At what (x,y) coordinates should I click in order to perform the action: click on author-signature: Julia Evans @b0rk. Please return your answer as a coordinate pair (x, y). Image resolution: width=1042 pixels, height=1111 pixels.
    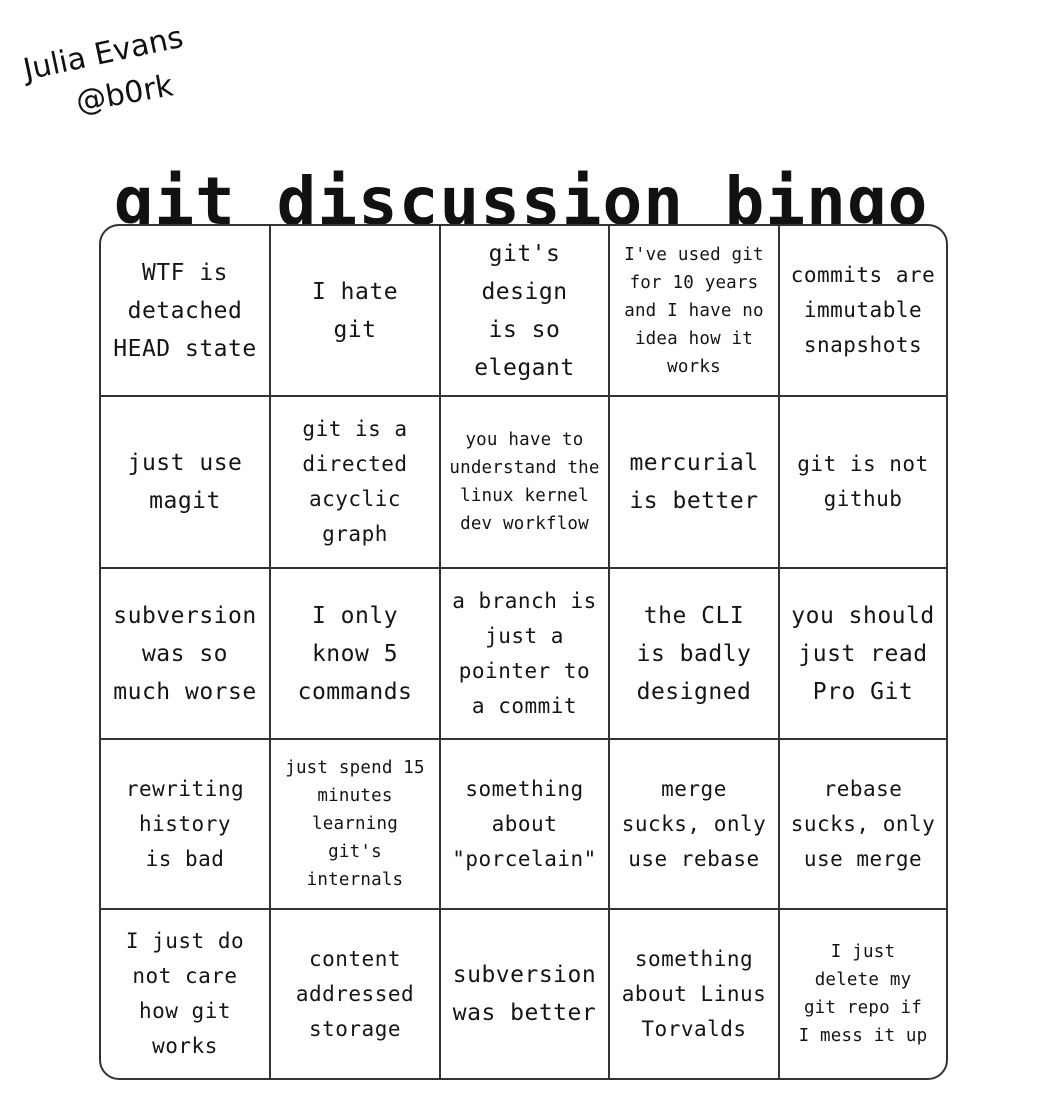
    Looking at the image, I should click on (159, 69).